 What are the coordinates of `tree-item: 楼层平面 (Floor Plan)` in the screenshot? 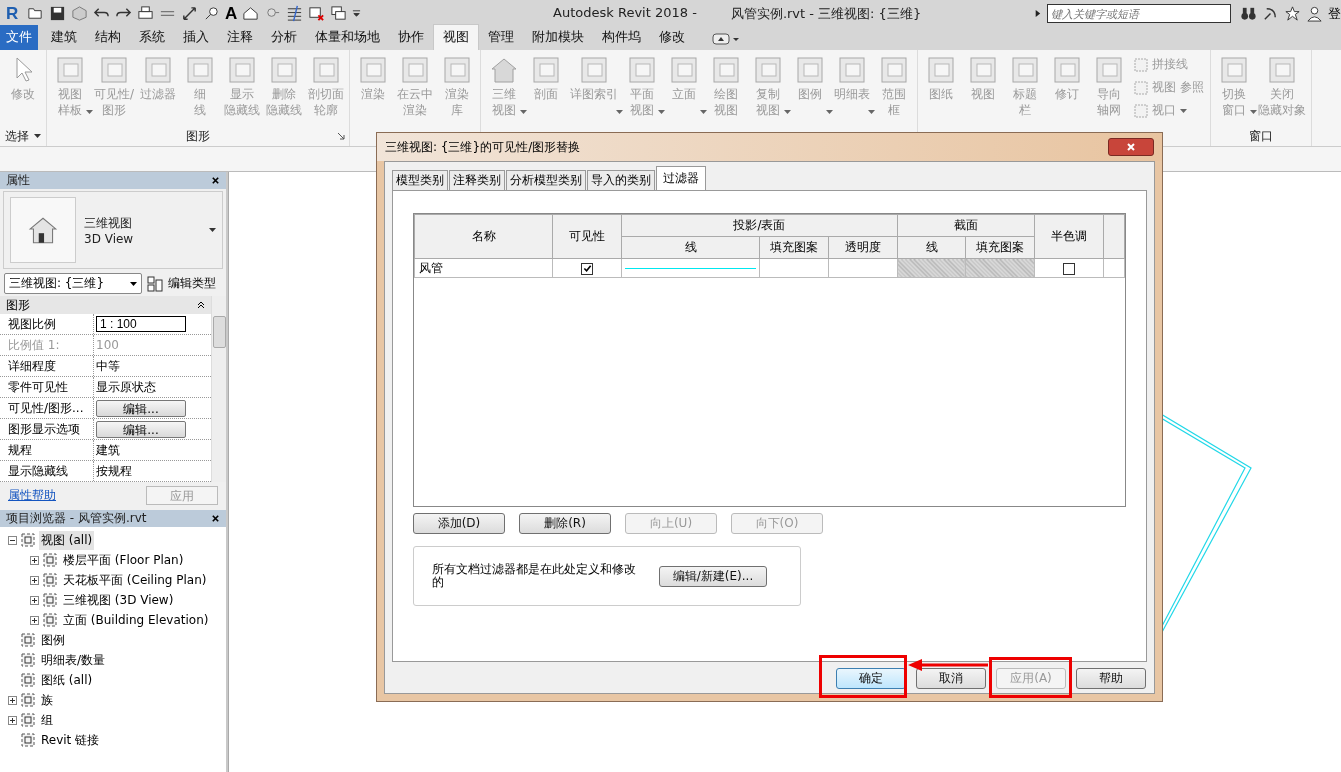 It's located at (123, 560).